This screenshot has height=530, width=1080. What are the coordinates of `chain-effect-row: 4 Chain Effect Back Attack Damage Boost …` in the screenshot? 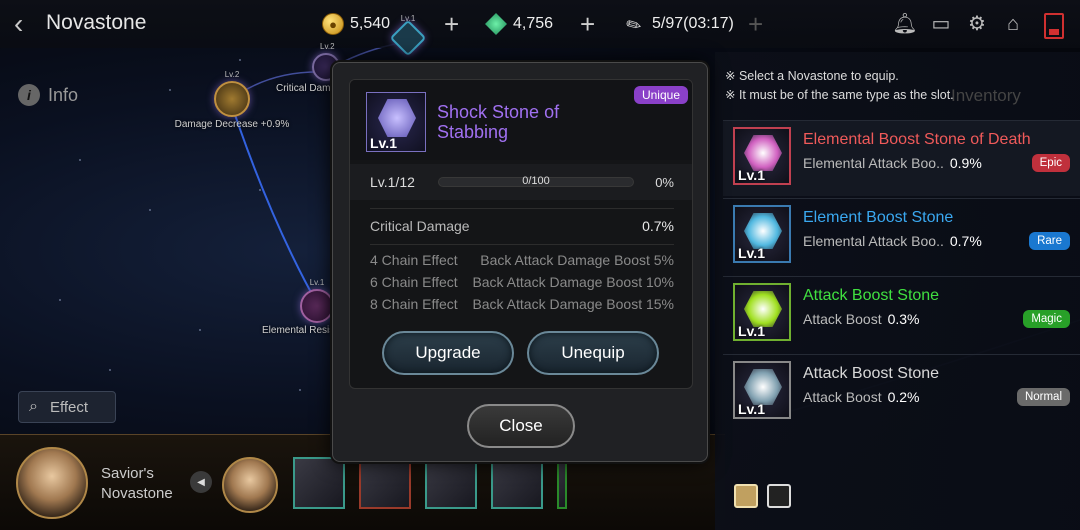 It's located at (522, 260).